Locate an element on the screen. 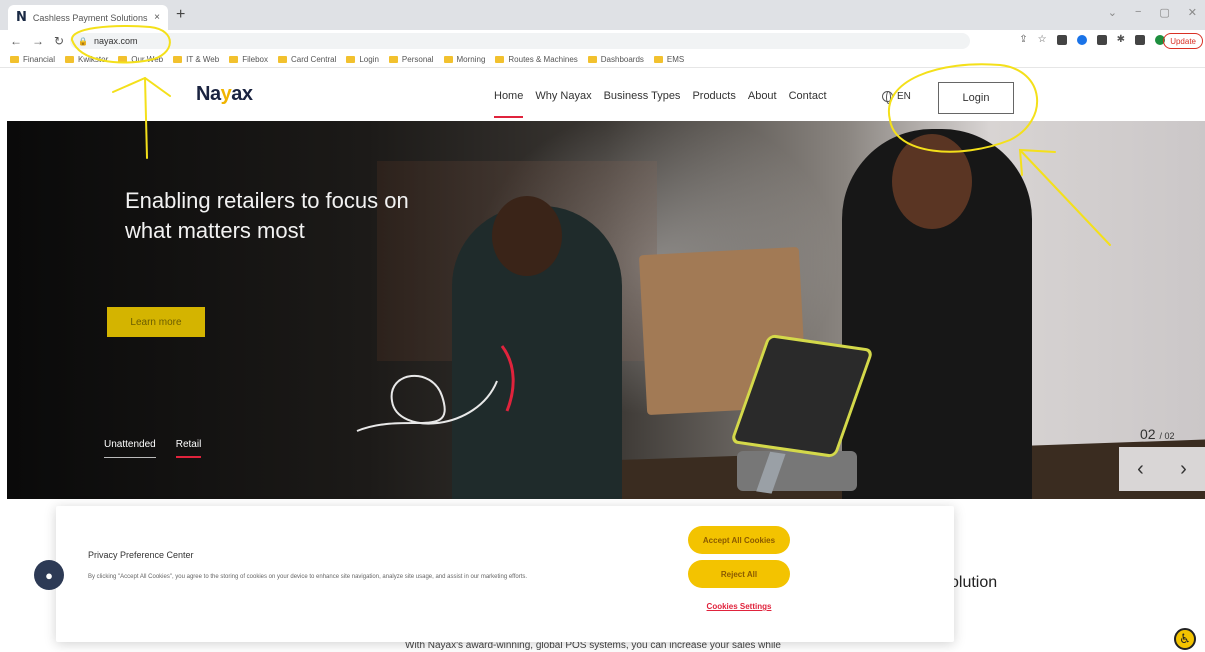 This screenshot has height=652, width=1205. hero-tab-retail: Retail is located at coordinates (188, 448).